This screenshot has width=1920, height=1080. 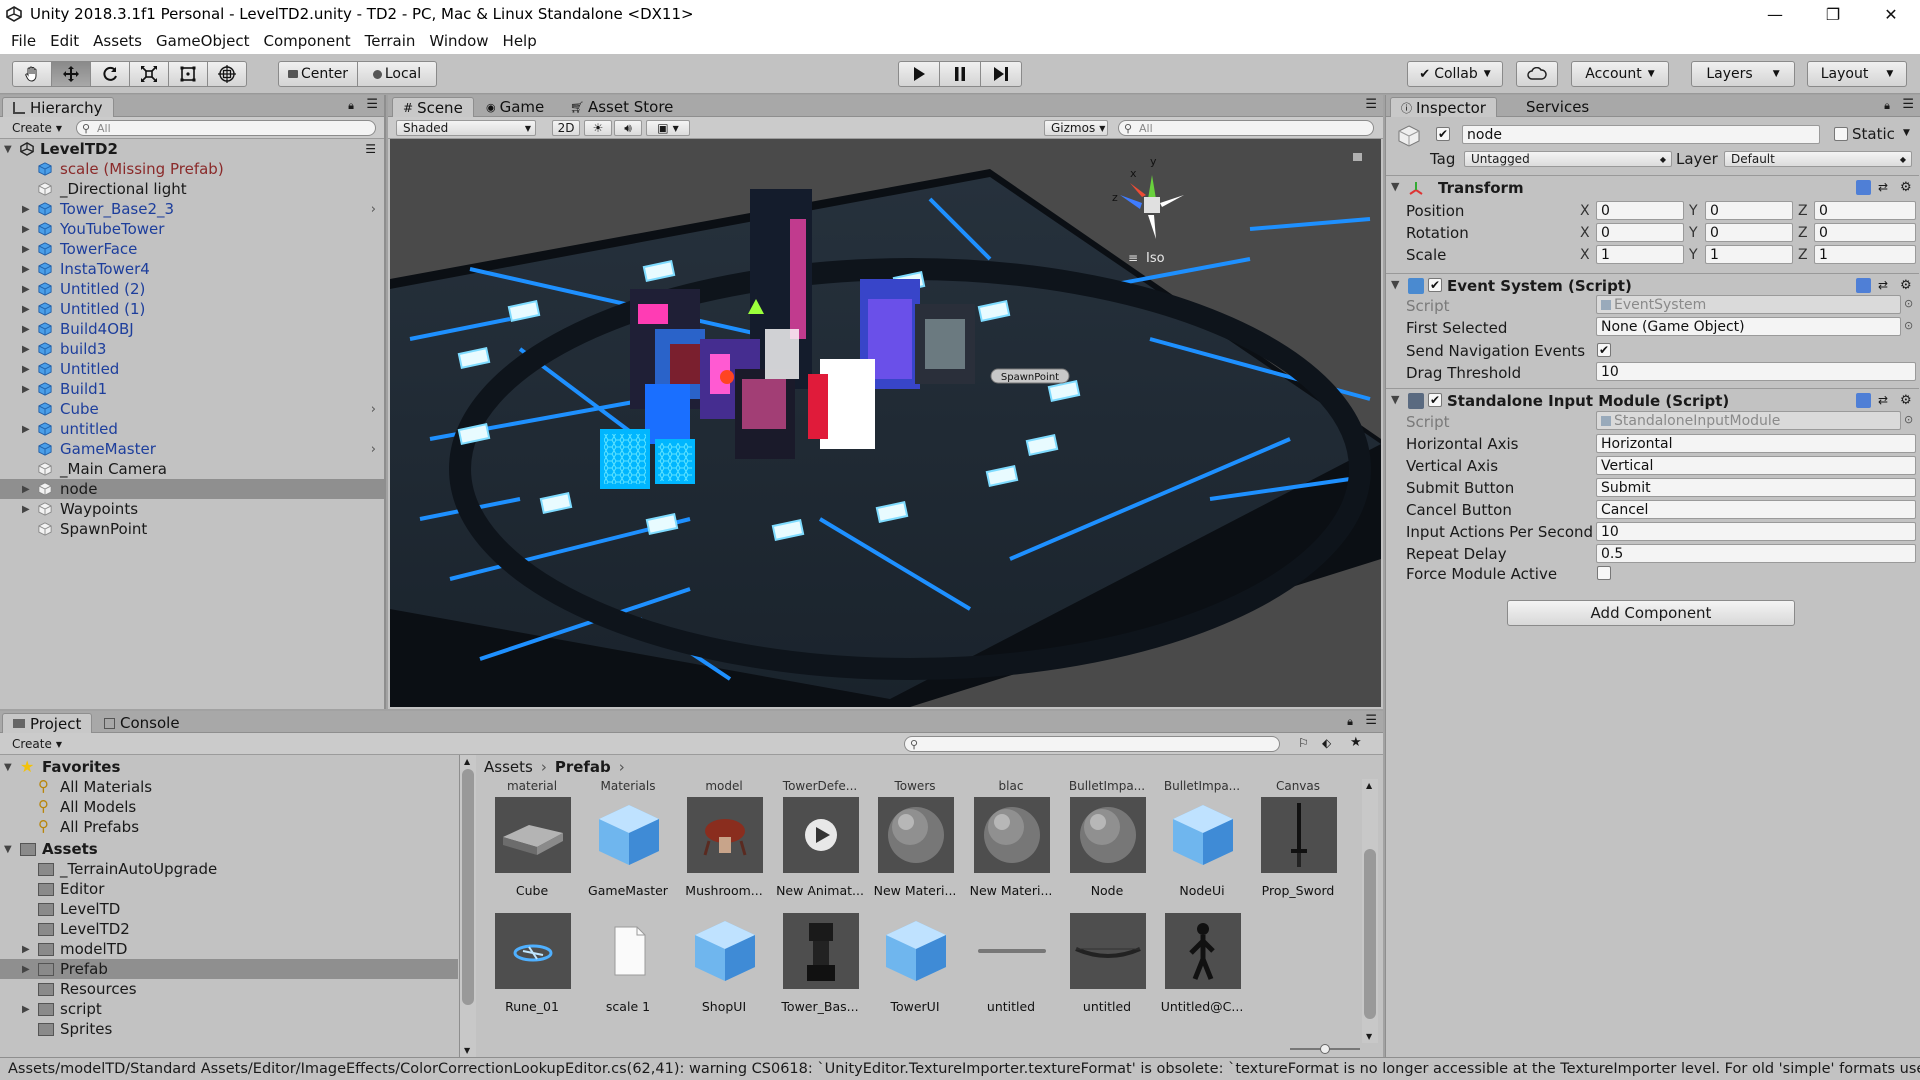 What do you see at coordinates (1604, 573) in the screenshot?
I see `force-module-checkbox` at bounding box center [1604, 573].